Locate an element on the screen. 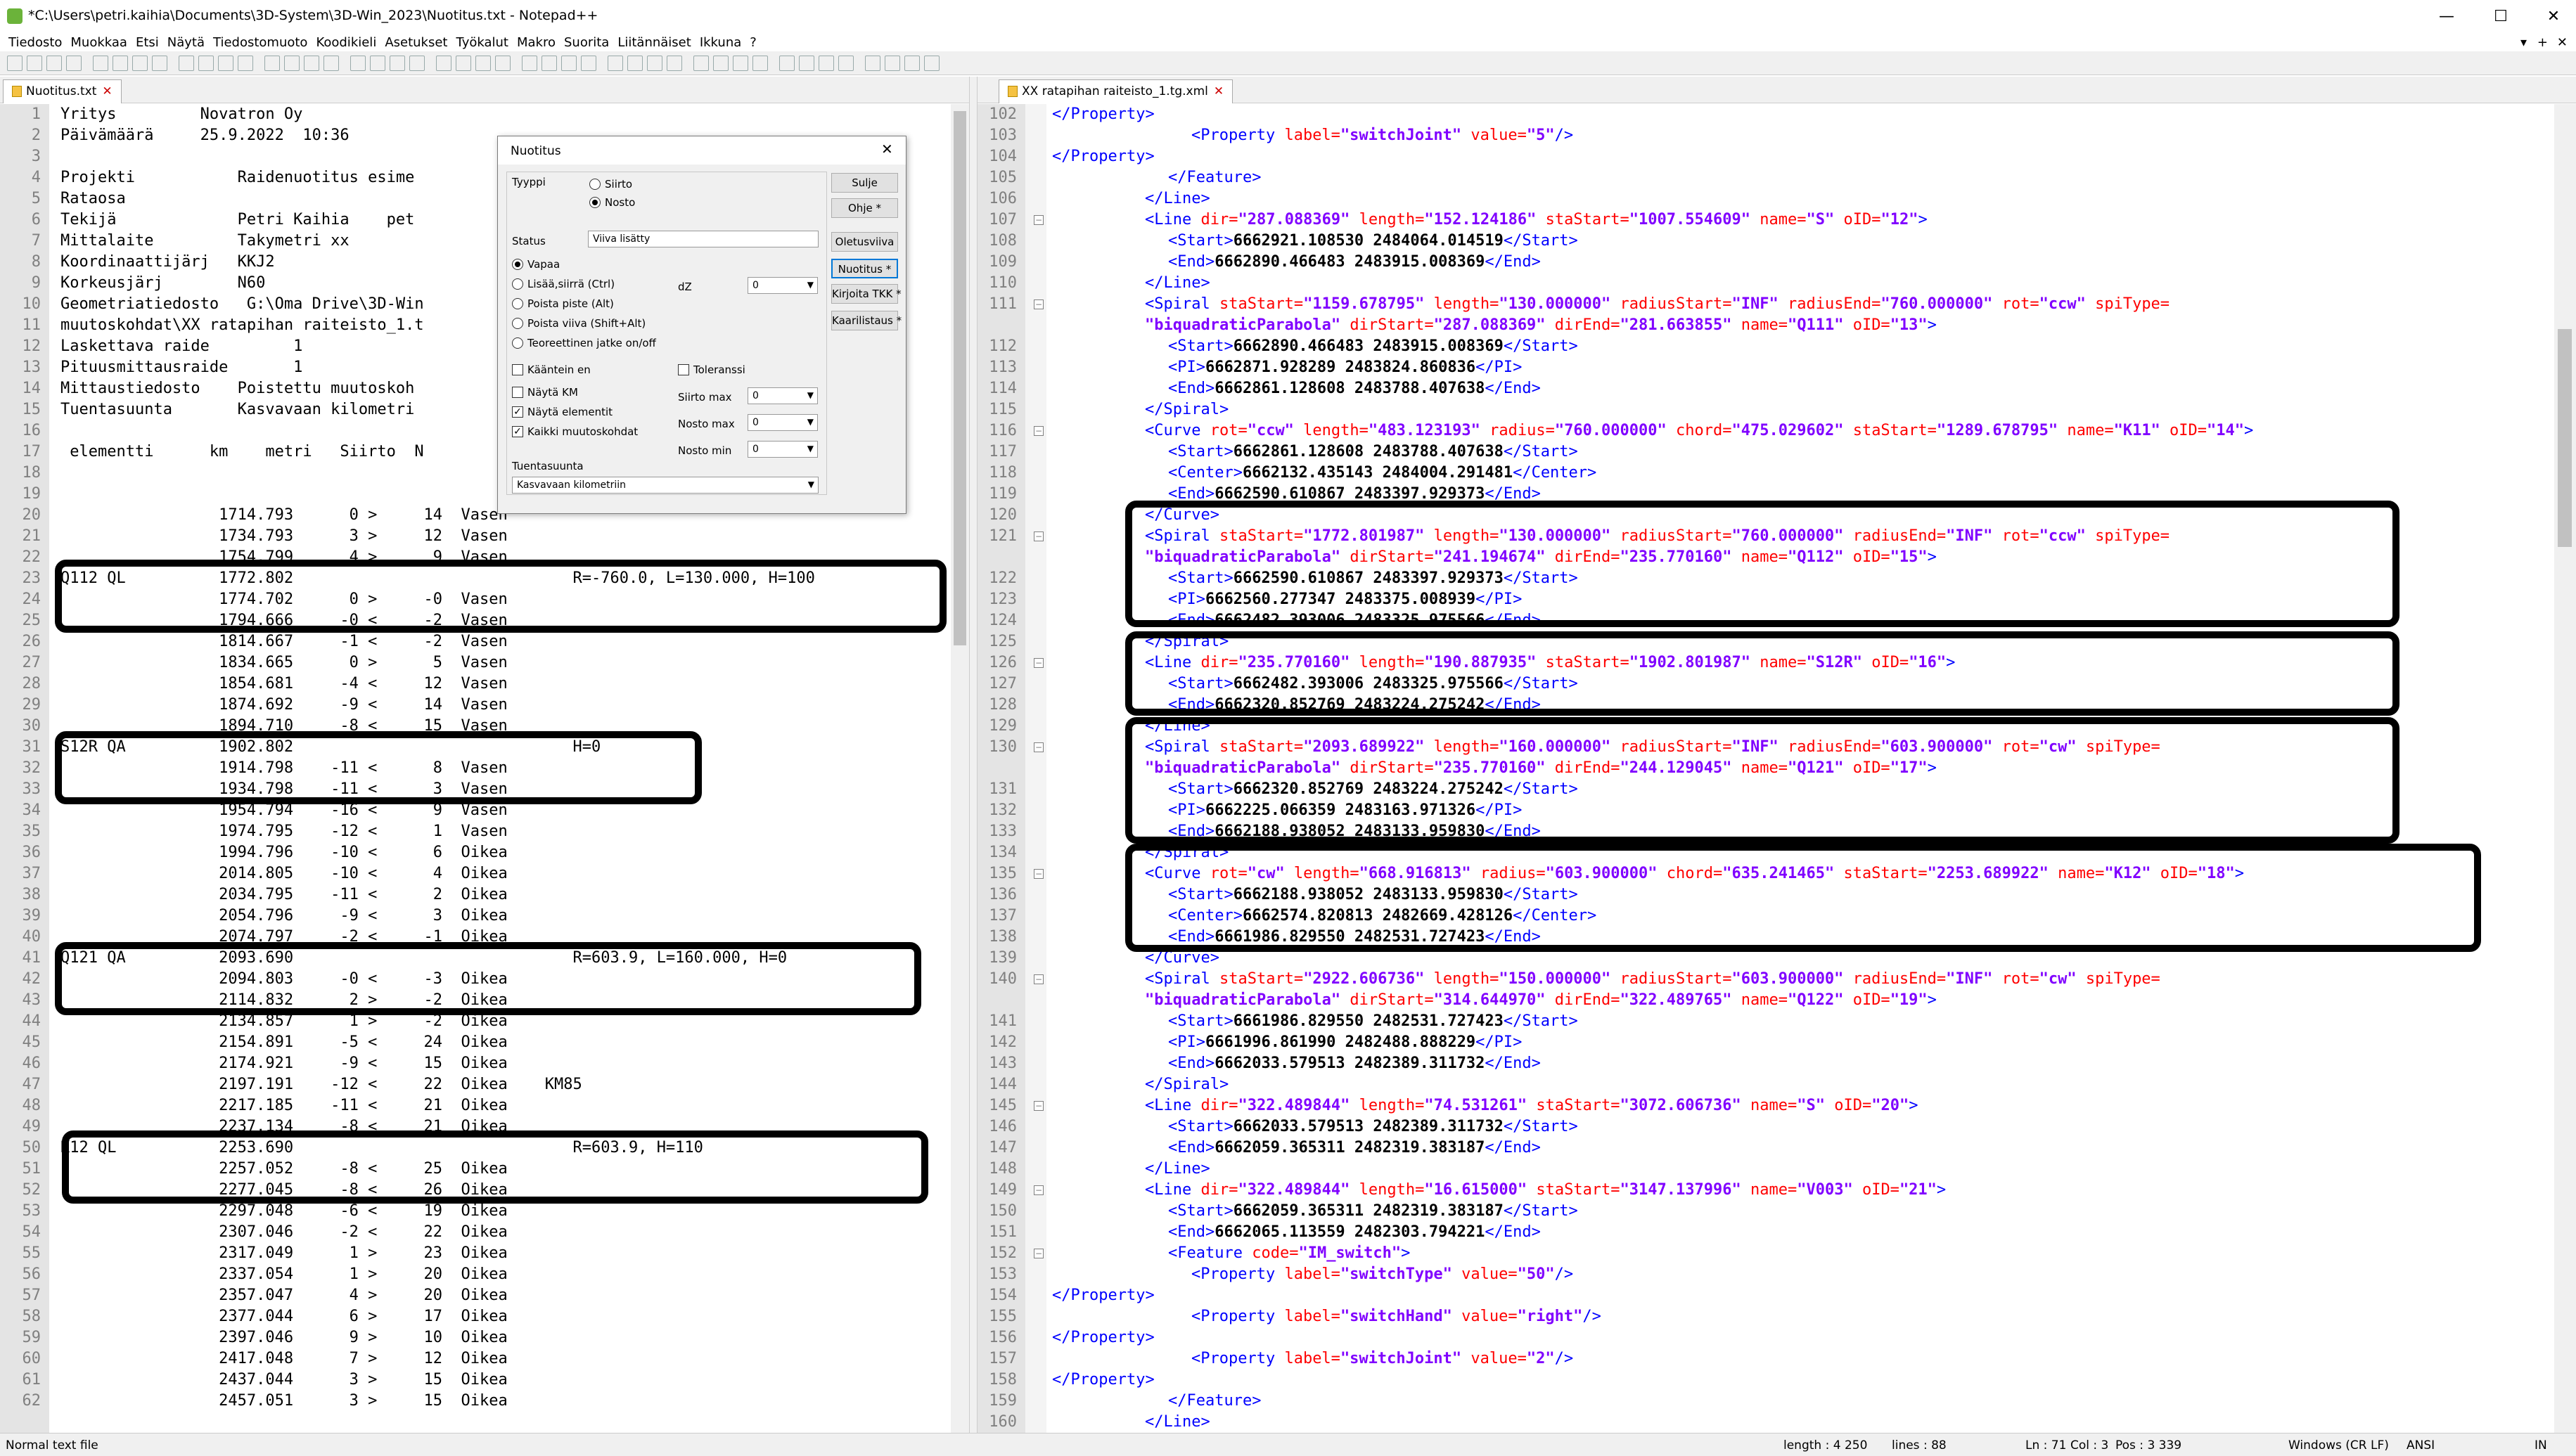  left-scrollbar-thumb is located at coordinates (960, 378).